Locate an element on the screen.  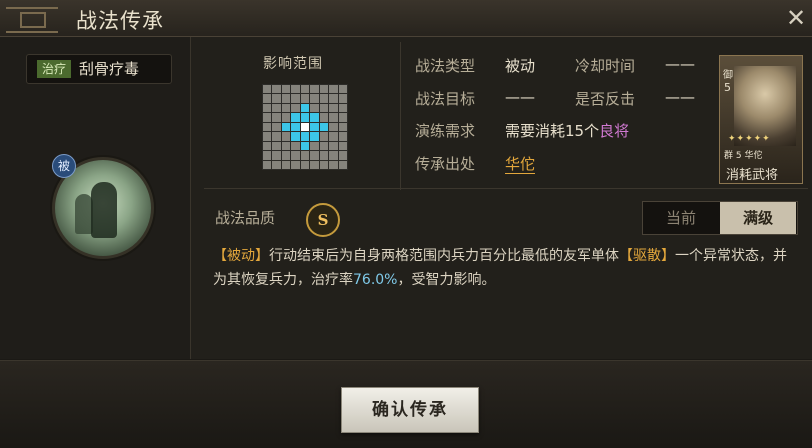
hero-camp: 御 is located at coordinates (728, 75).